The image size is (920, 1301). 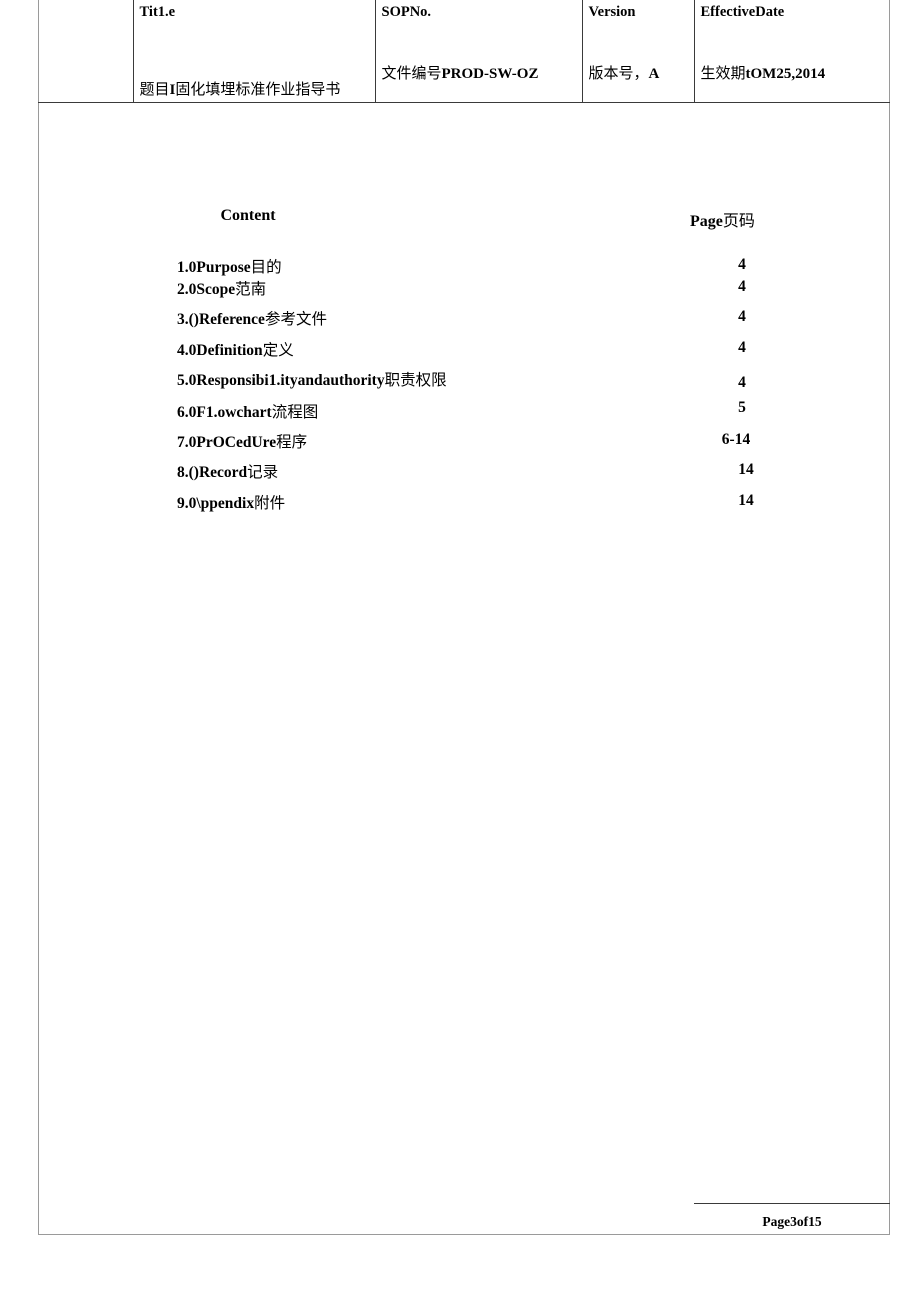 I want to click on header-label-sopno: SOPNo., so click(x=406, y=12).